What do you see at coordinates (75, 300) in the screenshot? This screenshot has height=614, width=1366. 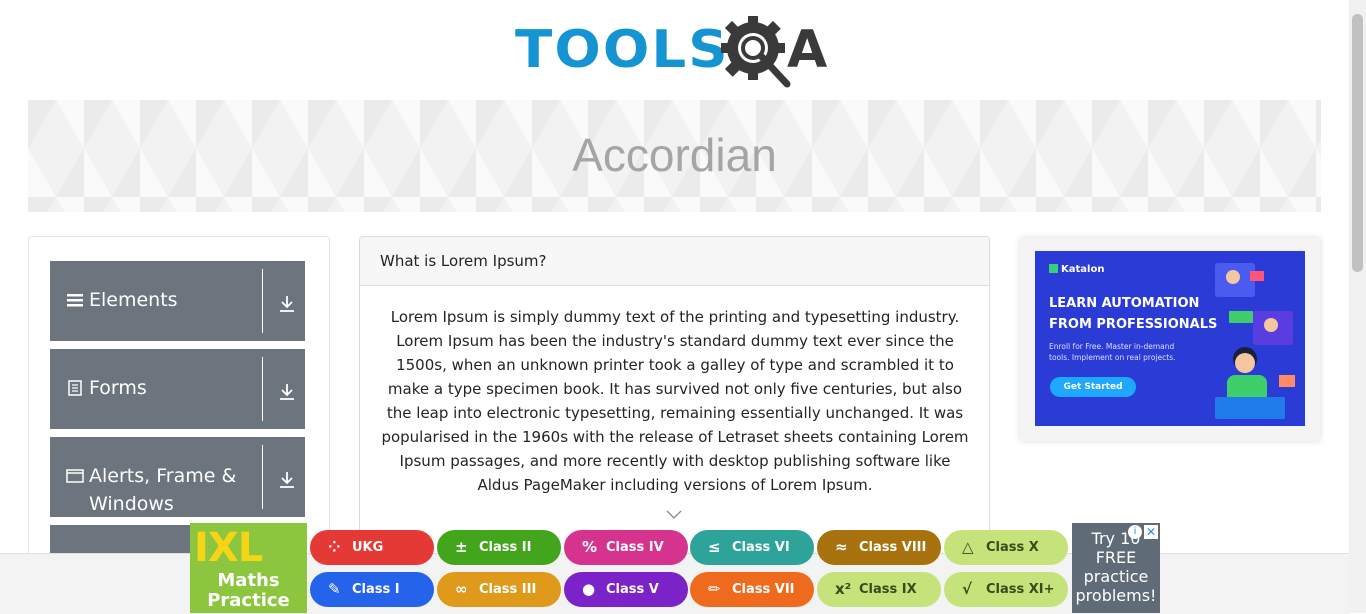 I see `hamburger-icon` at bounding box center [75, 300].